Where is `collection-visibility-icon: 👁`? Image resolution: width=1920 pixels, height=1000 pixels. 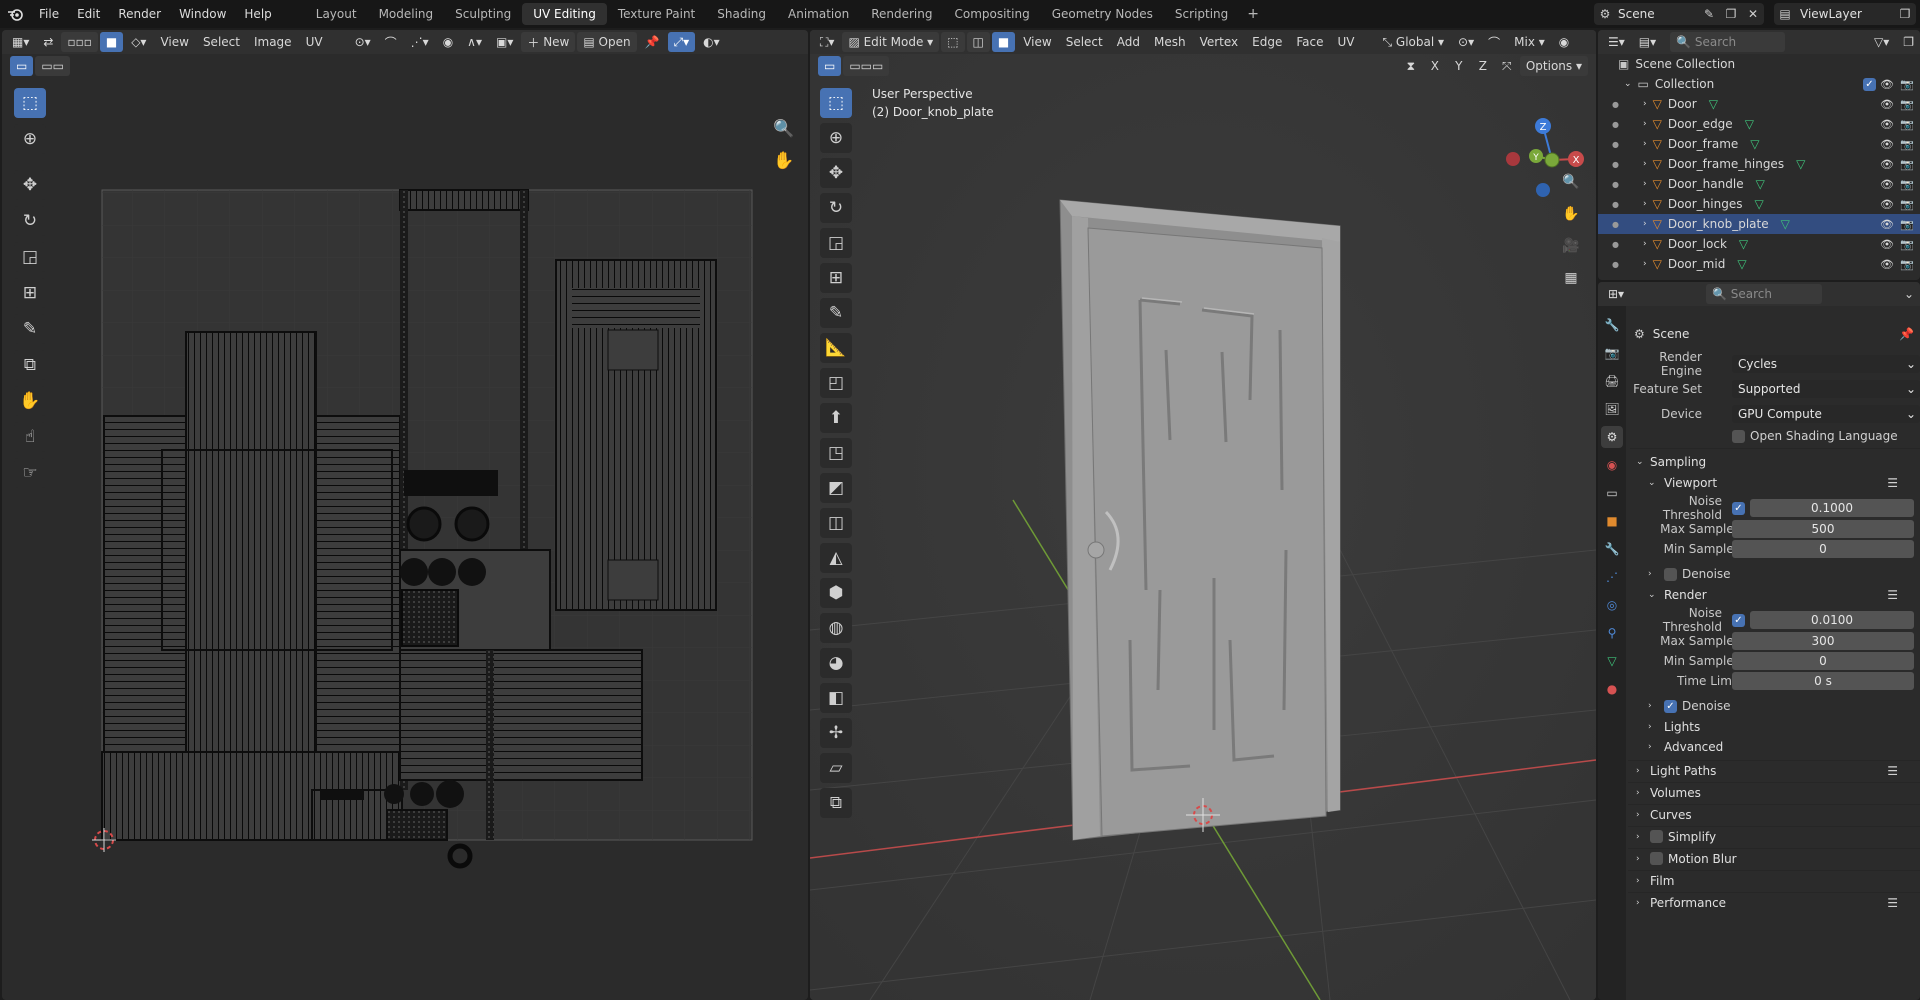
collection-visibility-icon: 👁 is located at coordinates (1887, 84).